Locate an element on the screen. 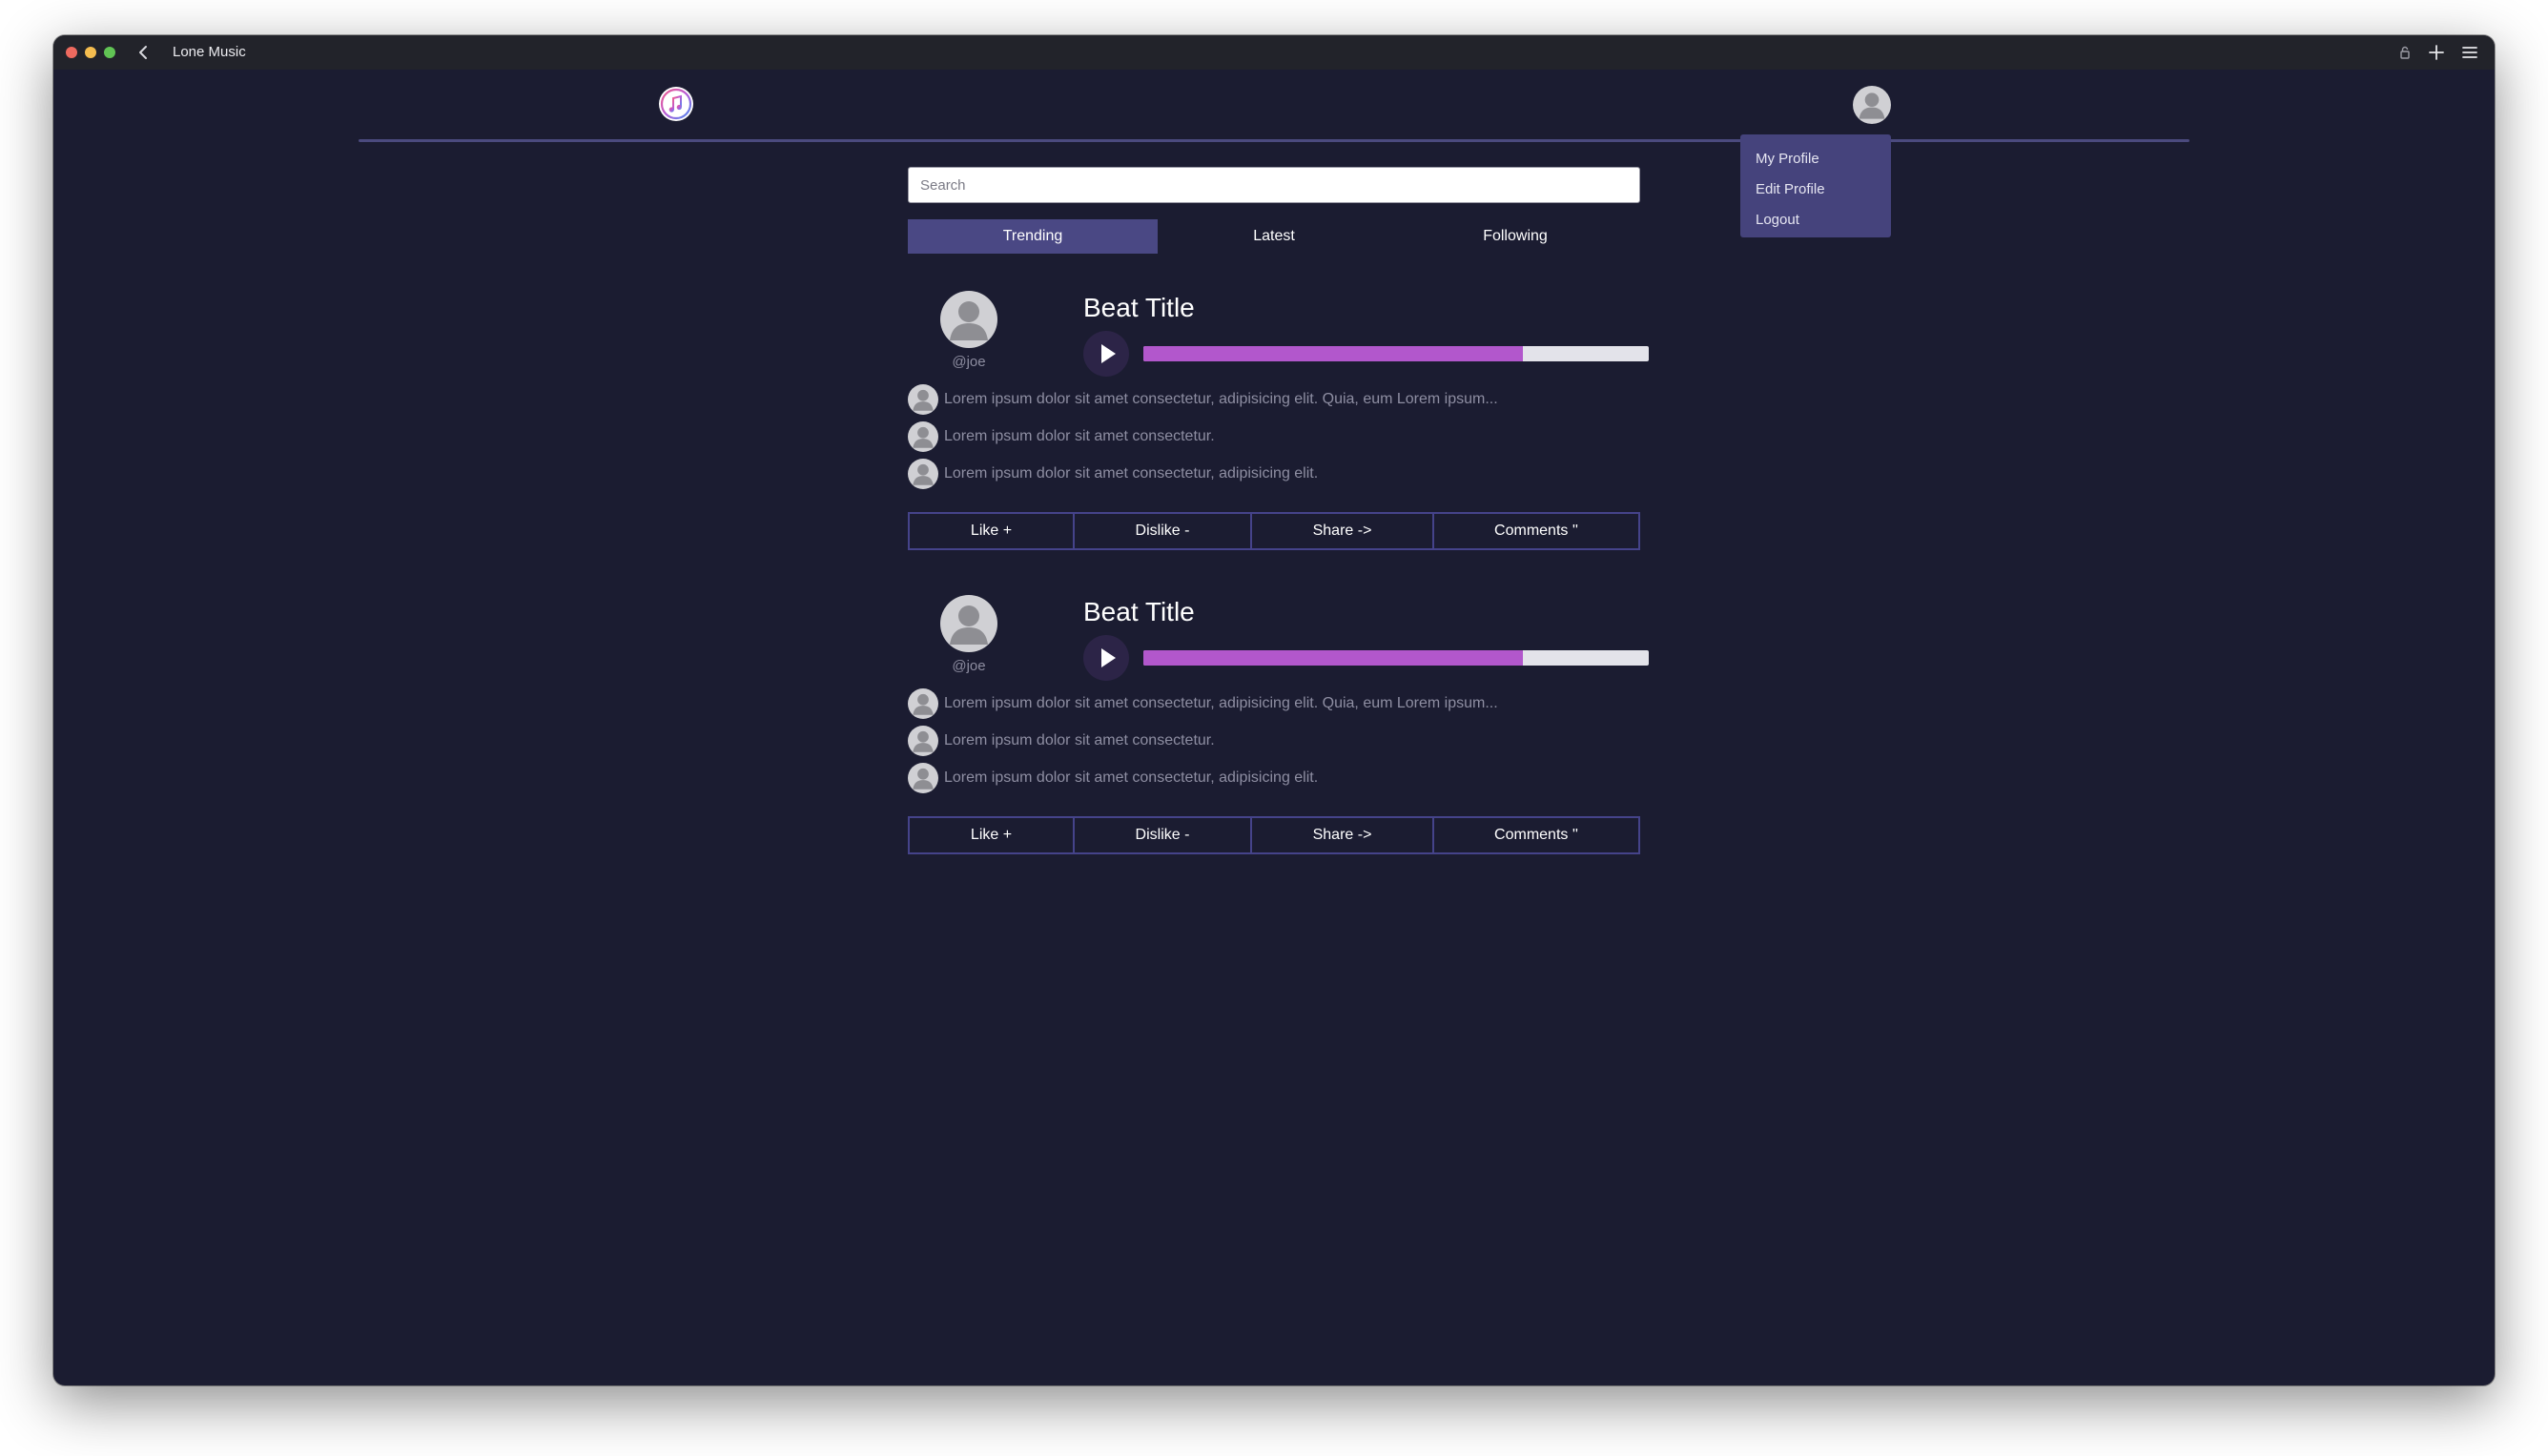  profile-dropdown-menu: My Profile Edit Profile Logout is located at coordinates (1816, 186).